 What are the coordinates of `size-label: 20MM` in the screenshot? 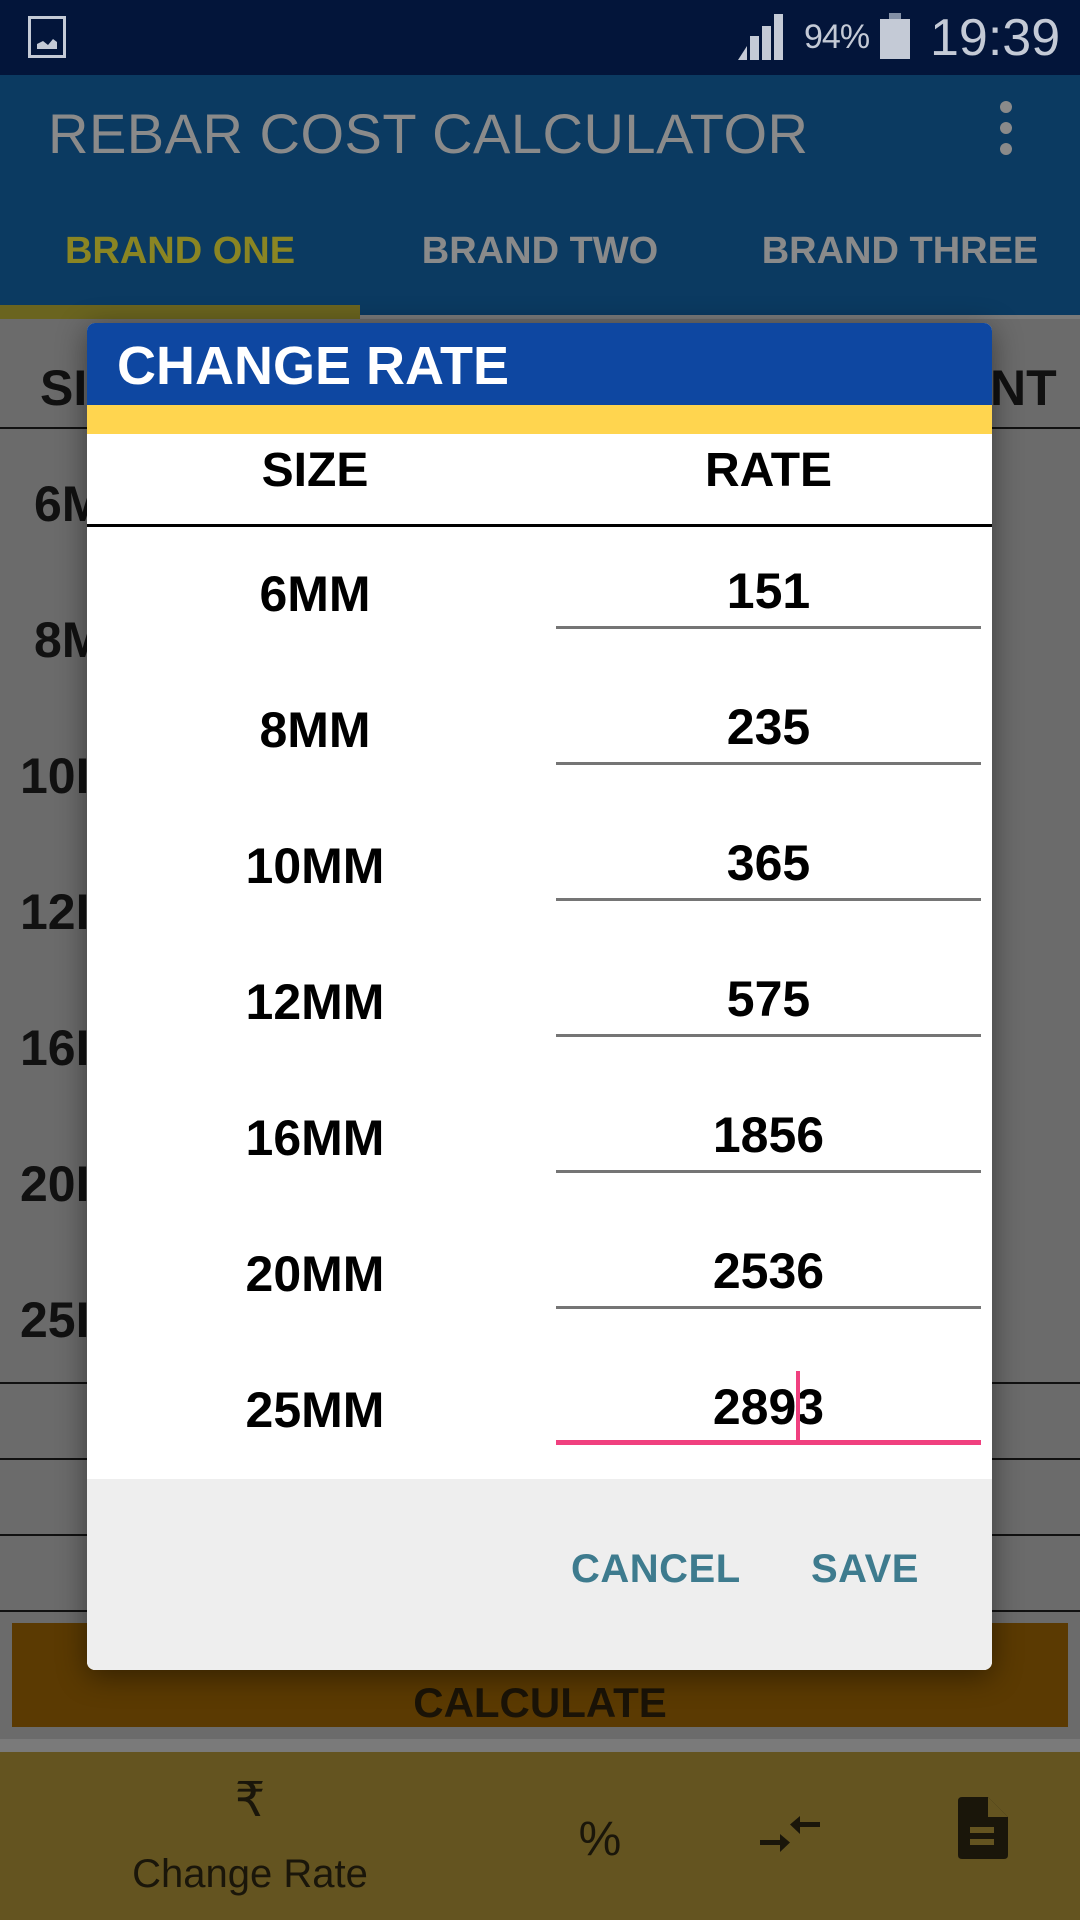 It's located at (315, 1274).